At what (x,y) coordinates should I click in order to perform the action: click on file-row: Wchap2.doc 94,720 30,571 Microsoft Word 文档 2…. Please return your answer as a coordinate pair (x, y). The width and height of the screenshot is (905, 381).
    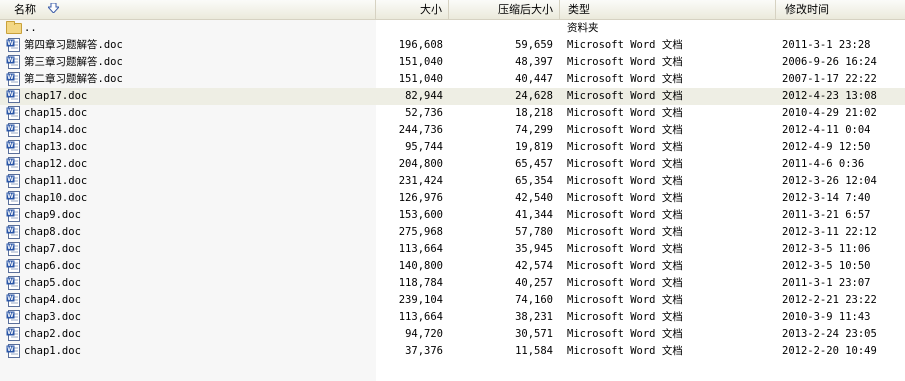
    Looking at the image, I should click on (452, 334).